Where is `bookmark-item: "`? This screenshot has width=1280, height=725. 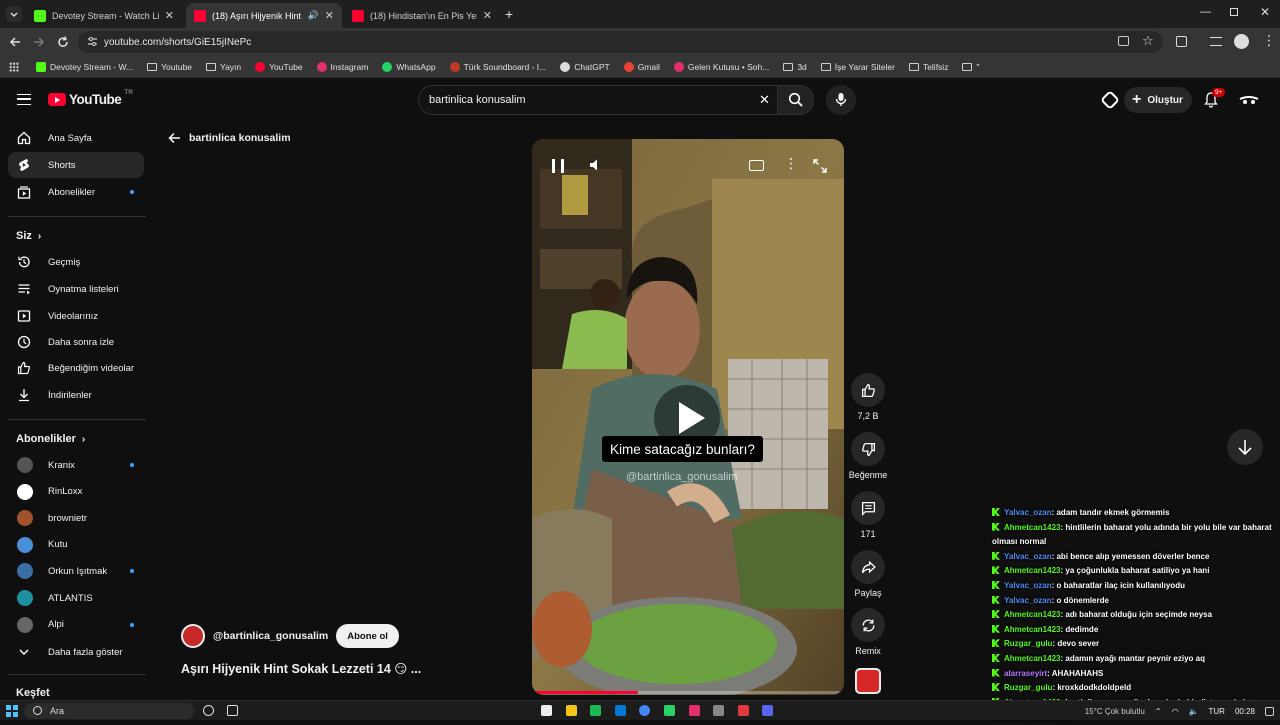
bookmark-item: " is located at coordinates (970, 67).